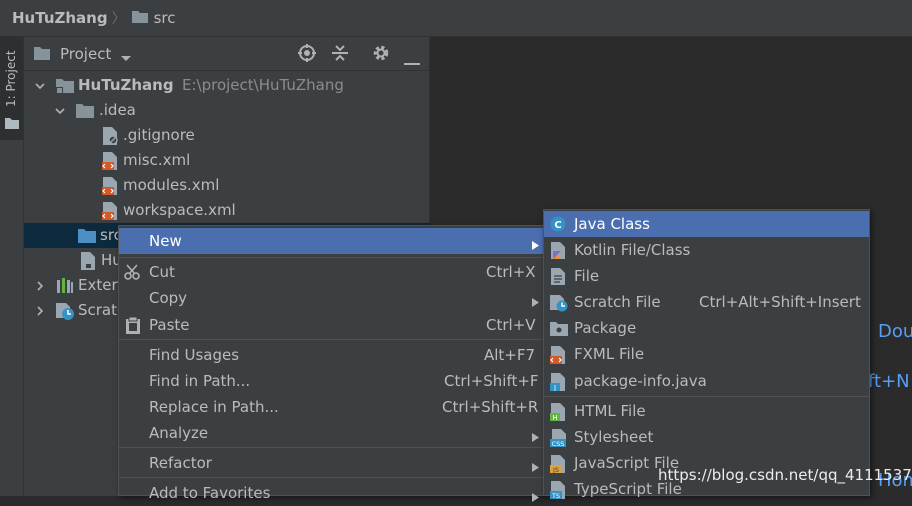 Image resolution: width=912 pixels, height=506 pixels. Describe the element at coordinates (557, 225) in the screenshot. I see `svg-text: C` at that location.